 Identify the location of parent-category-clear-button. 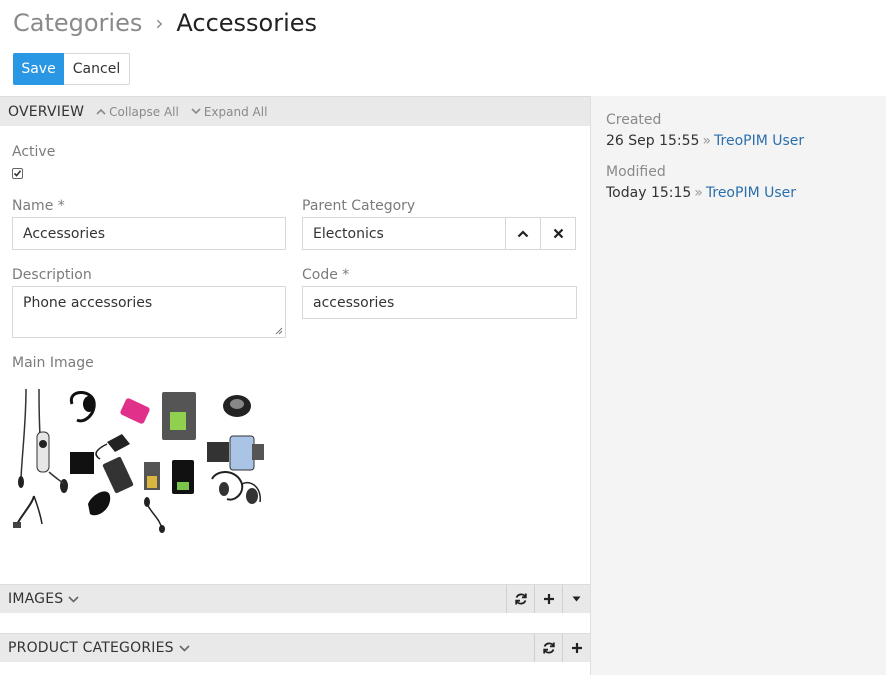
(558, 233).